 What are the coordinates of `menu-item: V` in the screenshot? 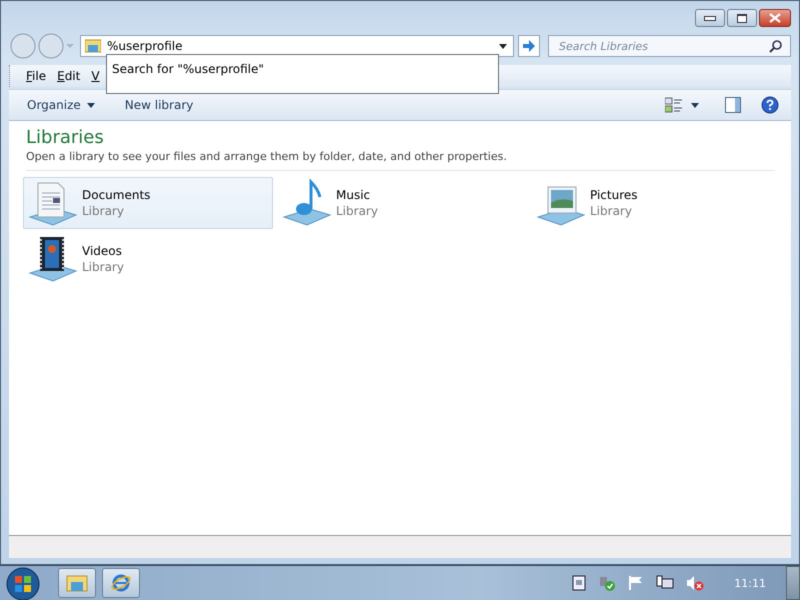 It's located at (95, 76).